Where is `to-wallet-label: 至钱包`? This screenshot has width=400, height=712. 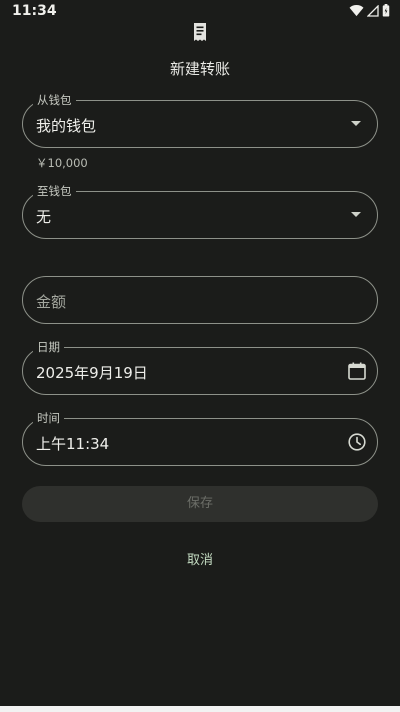
to-wallet-label: 至钱包 is located at coordinates (54, 191).